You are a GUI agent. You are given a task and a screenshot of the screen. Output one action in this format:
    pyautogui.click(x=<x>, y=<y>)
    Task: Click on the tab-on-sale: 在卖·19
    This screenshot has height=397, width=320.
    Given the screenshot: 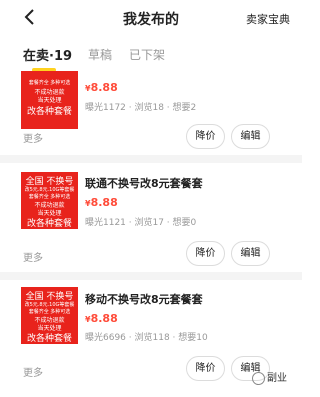 What is the action you would take?
    pyautogui.click(x=47, y=54)
    